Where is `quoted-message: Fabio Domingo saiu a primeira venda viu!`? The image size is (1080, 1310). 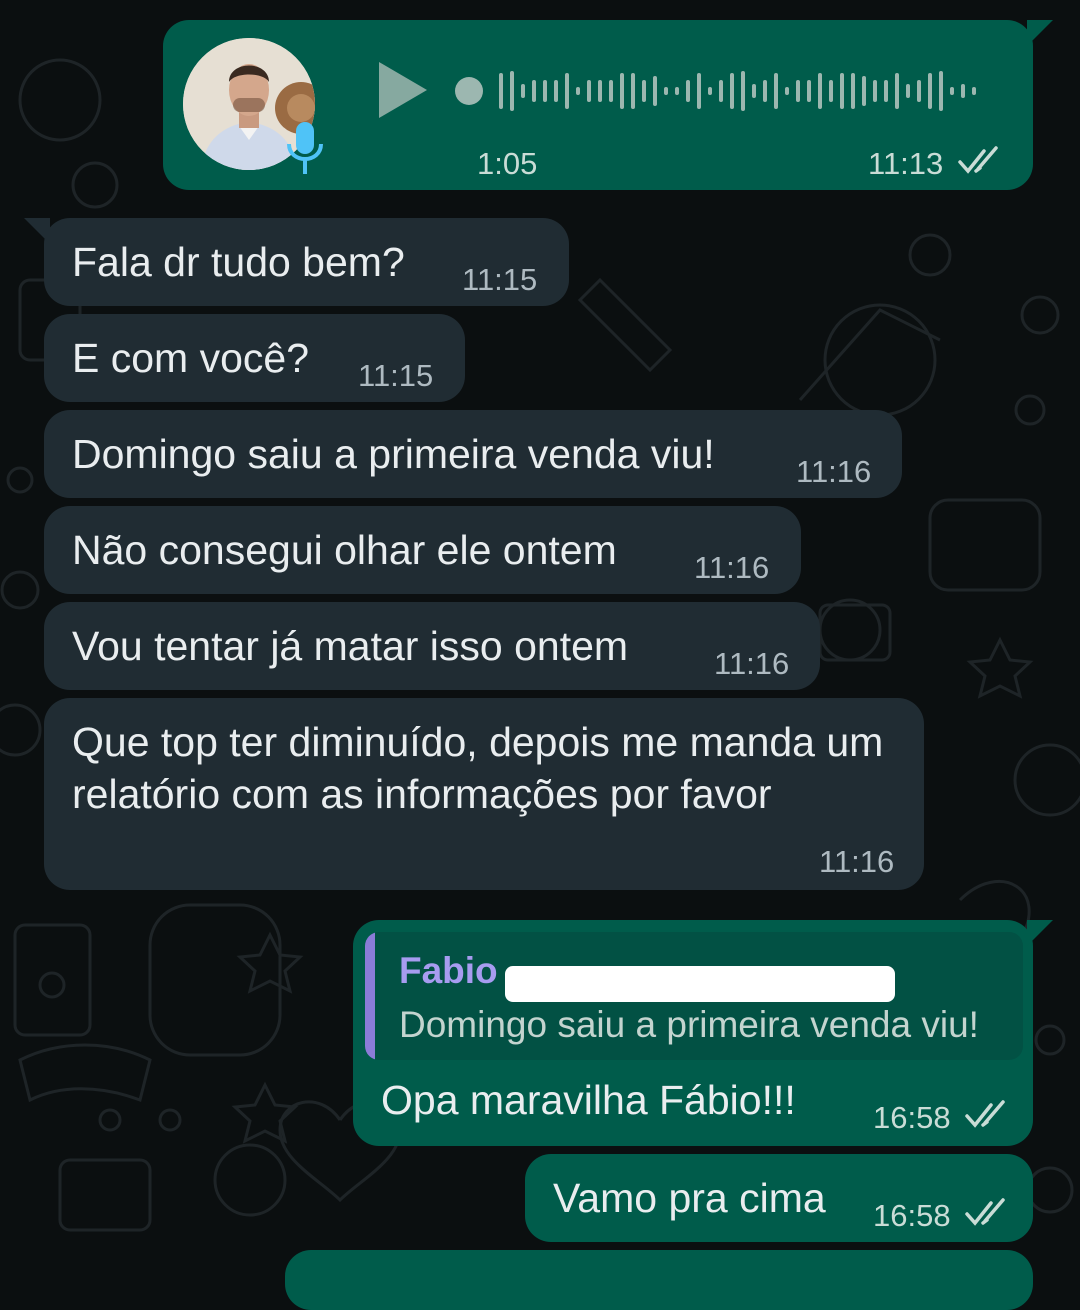 quoted-message: Fabio Domingo saiu a primeira venda viu! is located at coordinates (694, 996).